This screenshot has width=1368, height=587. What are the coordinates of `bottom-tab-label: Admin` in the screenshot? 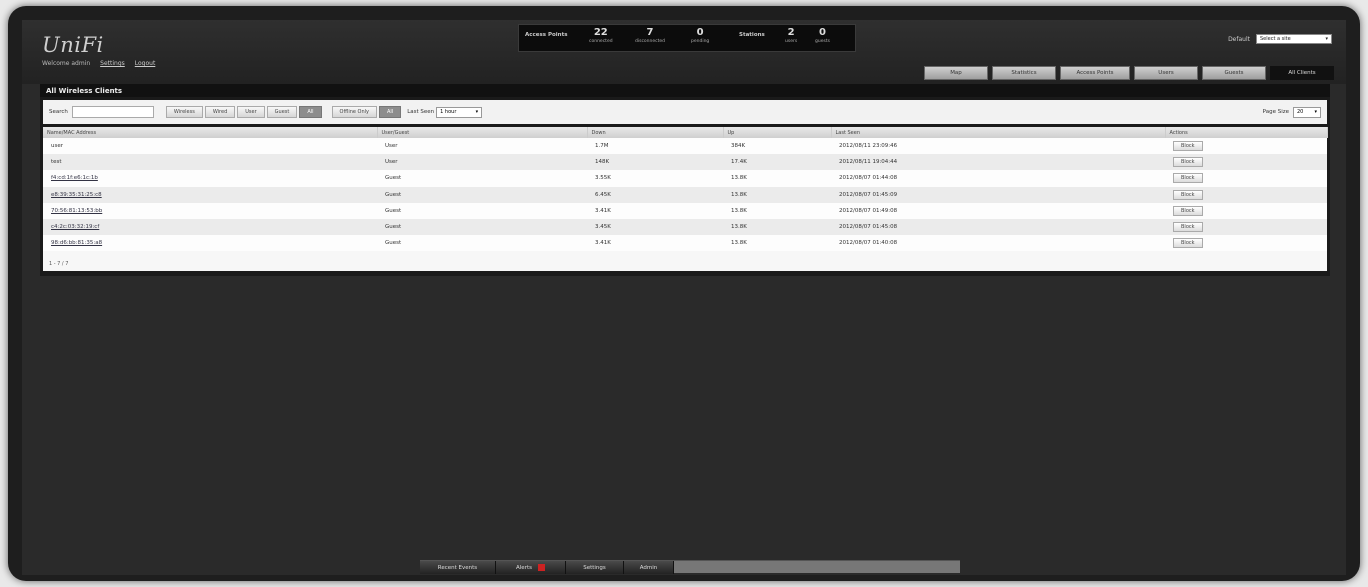 It's located at (648, 567).